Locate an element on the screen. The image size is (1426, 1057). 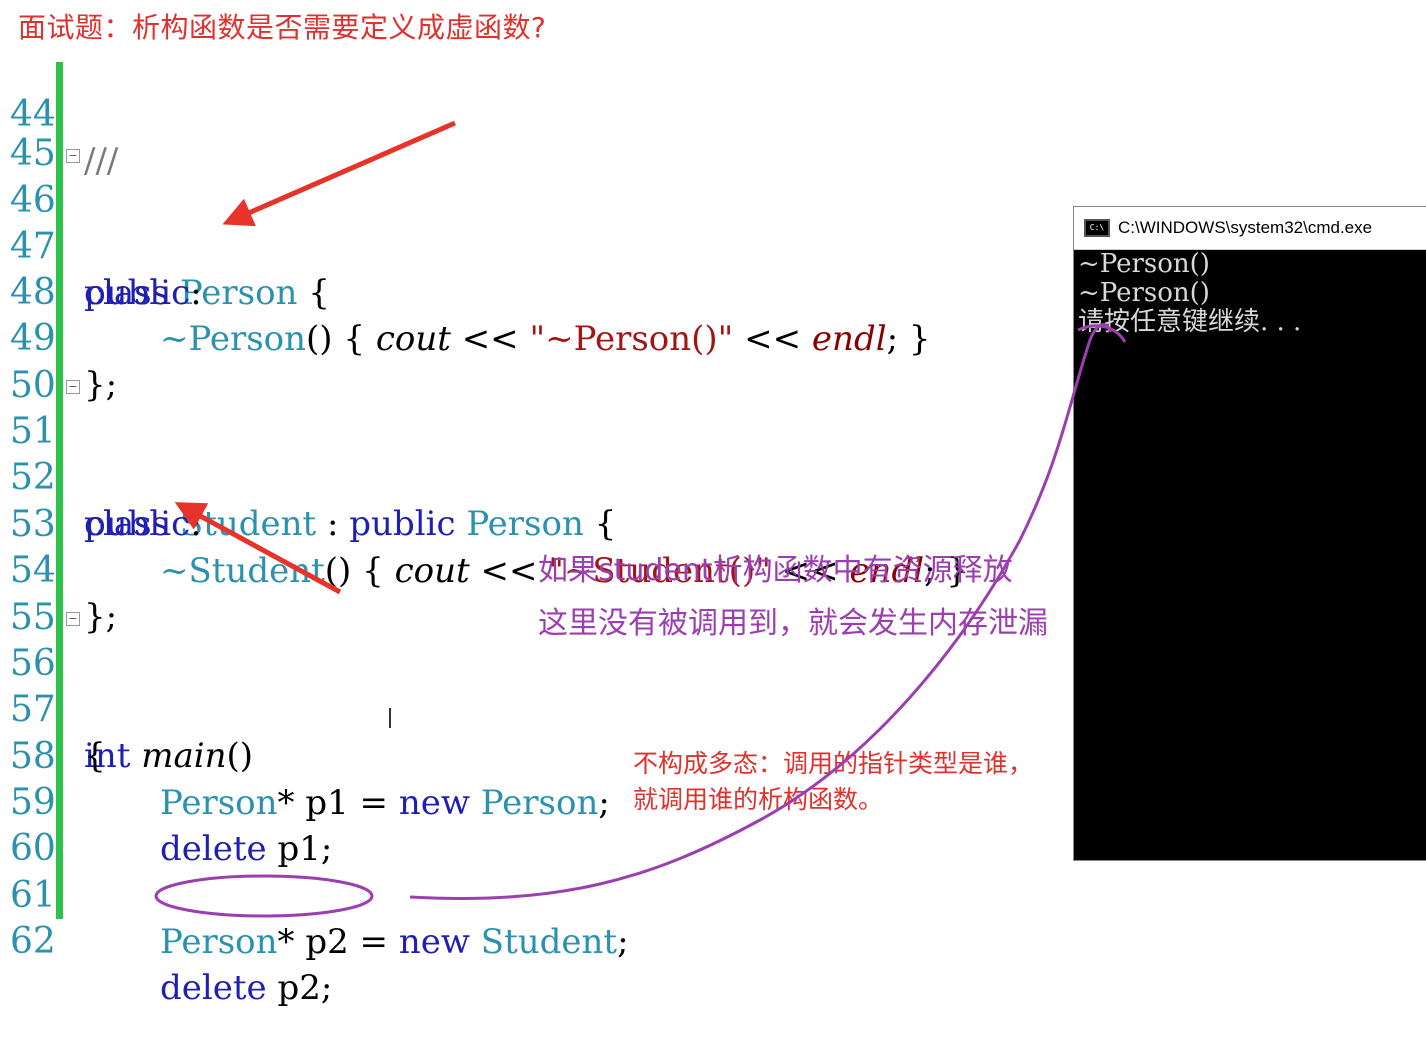
code-text: /// is located at coordinates (101, 161).